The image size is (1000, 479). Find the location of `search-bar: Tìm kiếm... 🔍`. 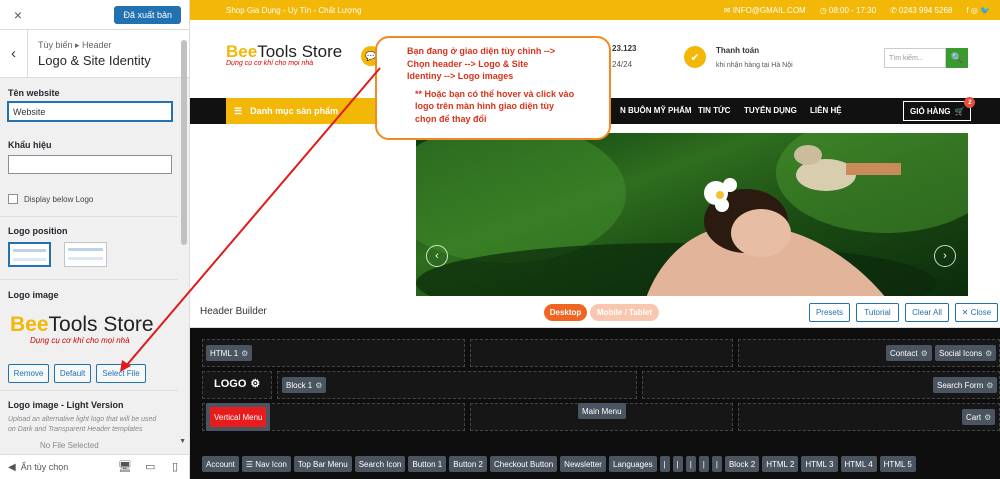

search-bar: Tìm kiếm... 🔍 is located at coordinates (926, 58).